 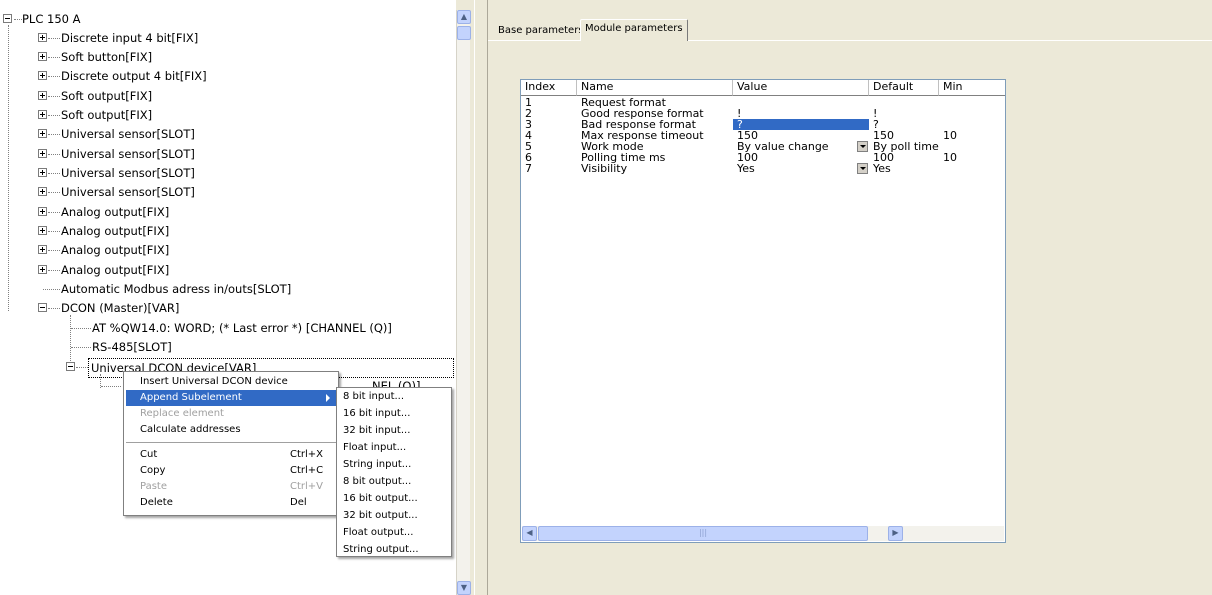 I want to click on menu-item-label: Cut, so click(x=149, y=454).